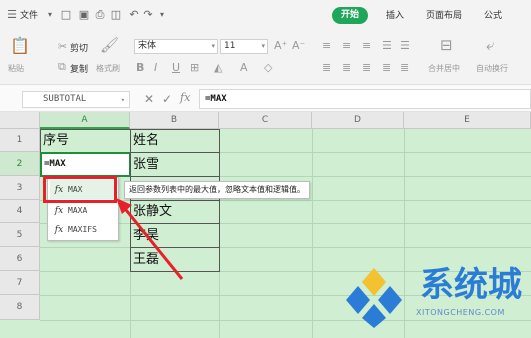 This screenshot has height=338, width=531. What do you see at coordinates (116, 15) in the screenshot?
I see `preview-icon: ◫` at bounding box center [116, 15].